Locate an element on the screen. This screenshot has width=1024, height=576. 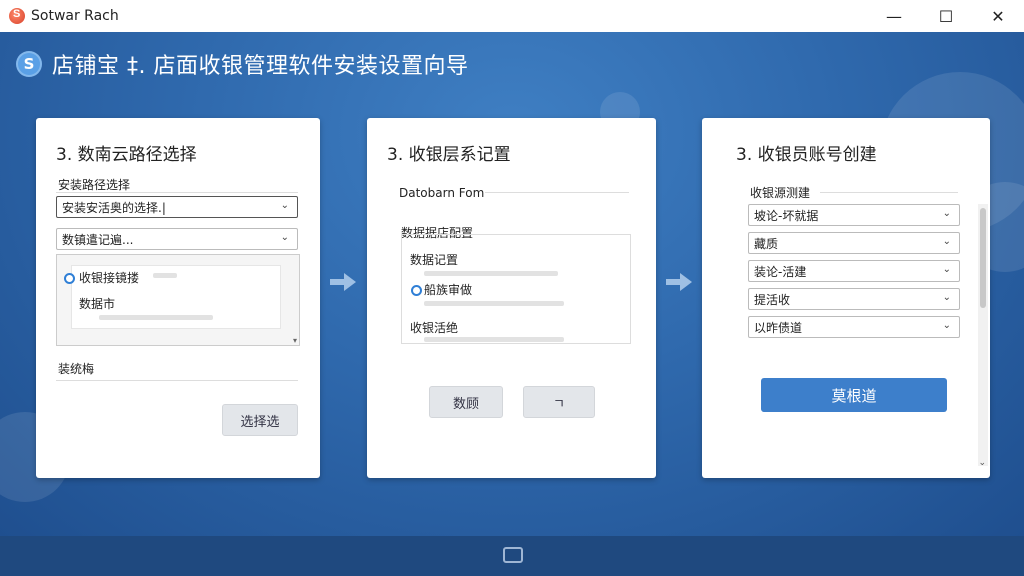
field-label: Datobarn Fom is located at coordinates (442, 193).